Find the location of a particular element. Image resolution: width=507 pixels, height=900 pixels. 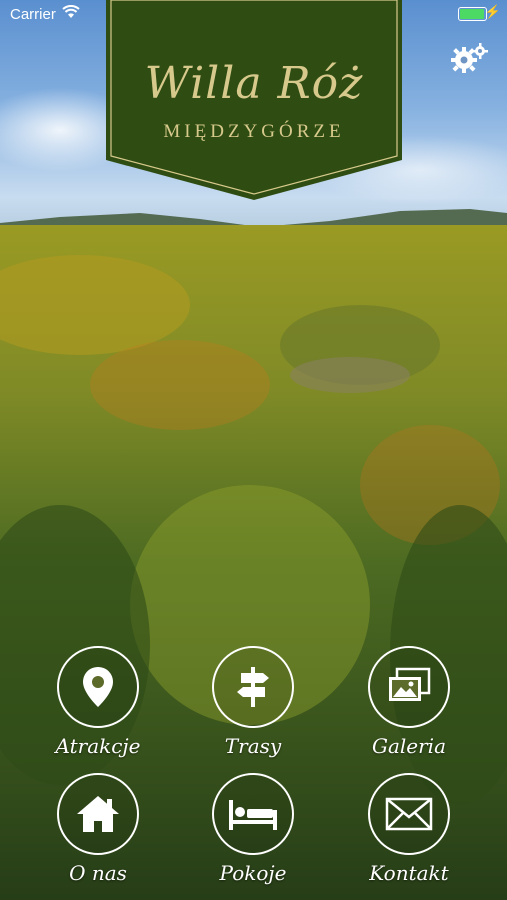

app-subtitle: MIĘDZYGÓRZE is located at coordinates (254, 131).